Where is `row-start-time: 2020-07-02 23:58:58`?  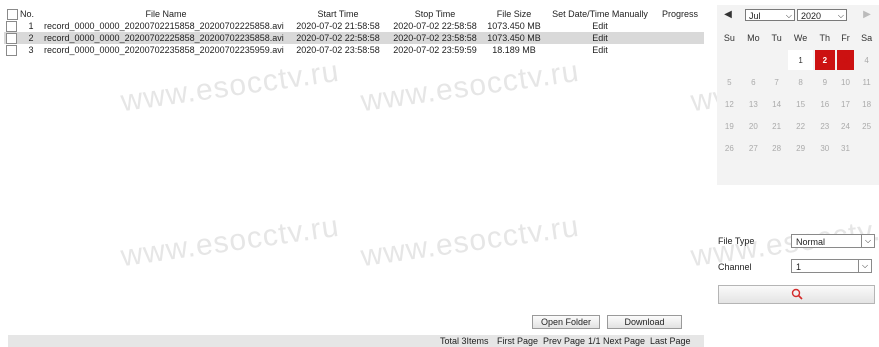 row-start-time: 2020-07-02 23:58:58 is located at coordinates (338, 50).